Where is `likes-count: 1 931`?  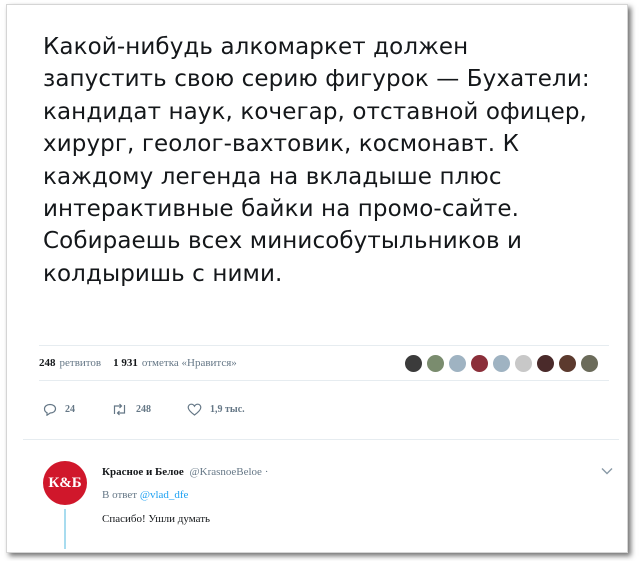
likes-count: 1 931 is located at coordinates (125, 363).